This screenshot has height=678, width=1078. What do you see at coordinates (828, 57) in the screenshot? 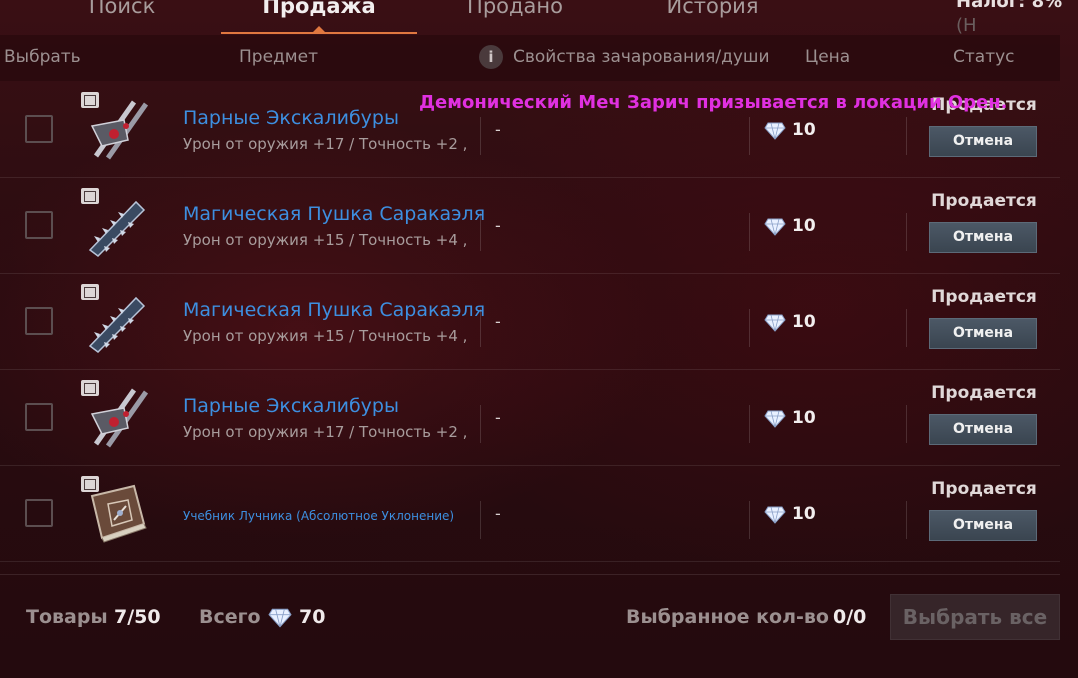
I see `header-price: Цена` at bounding box center [828, 57].